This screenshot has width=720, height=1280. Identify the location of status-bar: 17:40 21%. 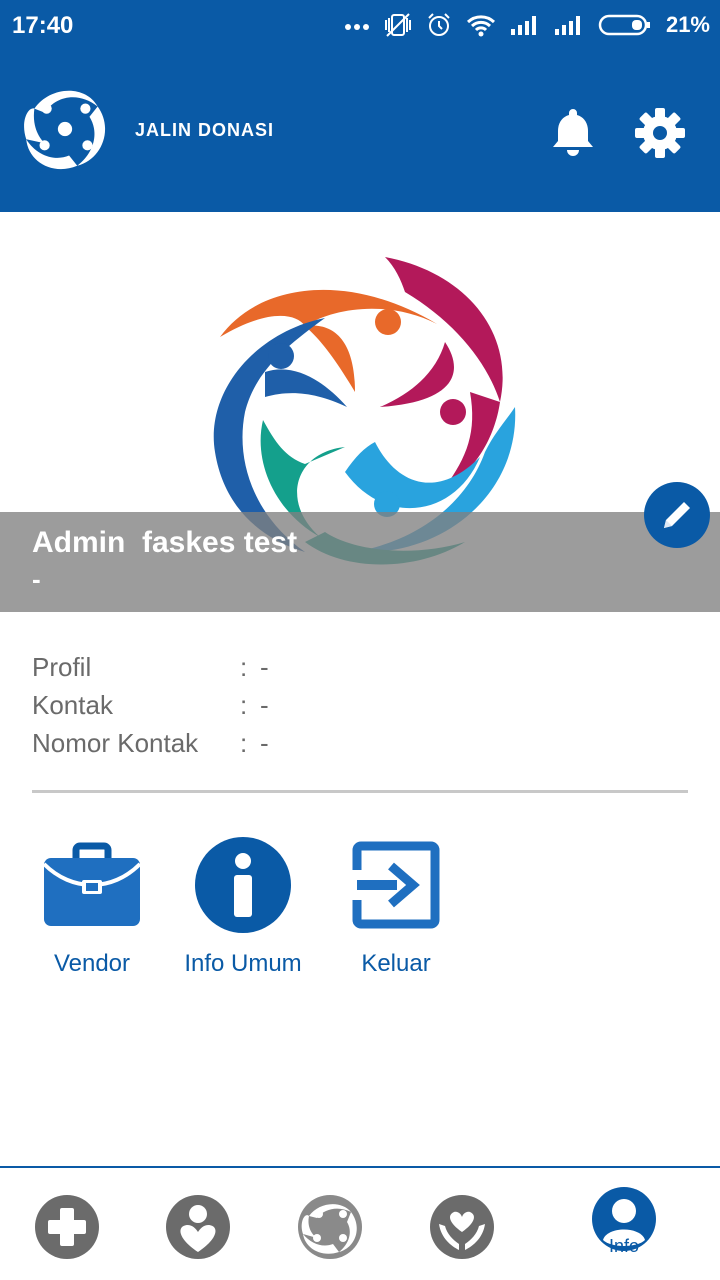
(360, 25).